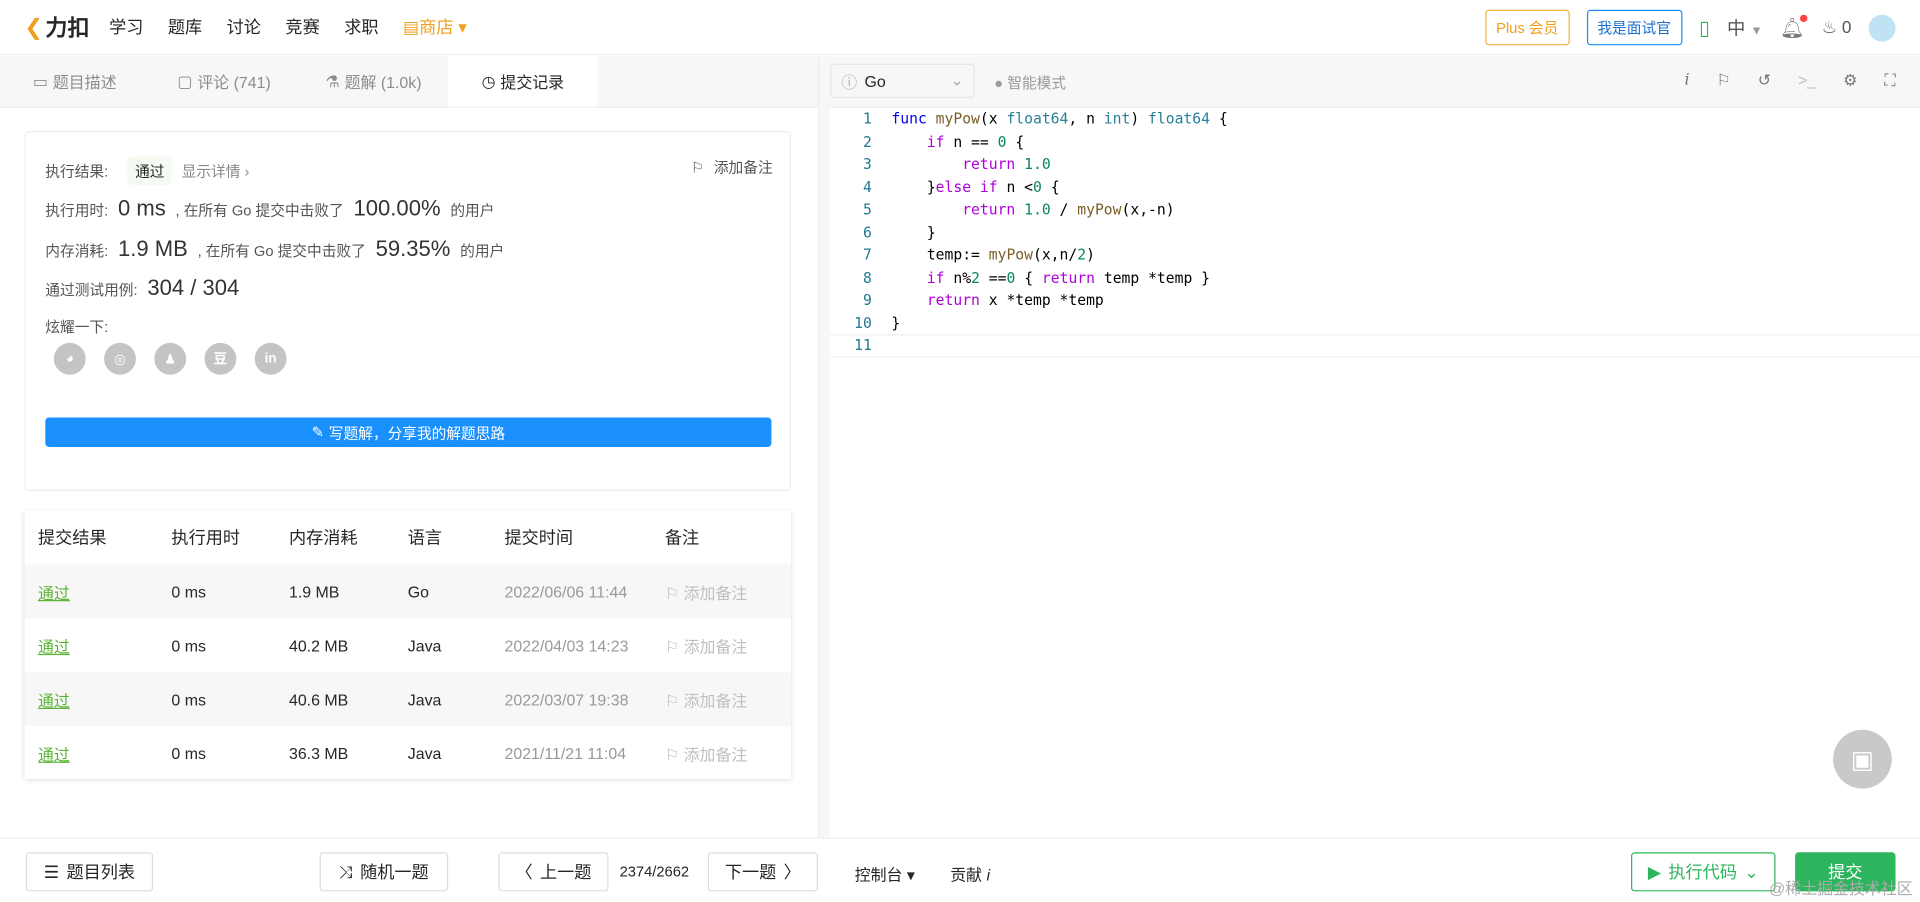  I want to click on line-text: func myPow(x float64, n int) float64 {, so click(1059, 119).